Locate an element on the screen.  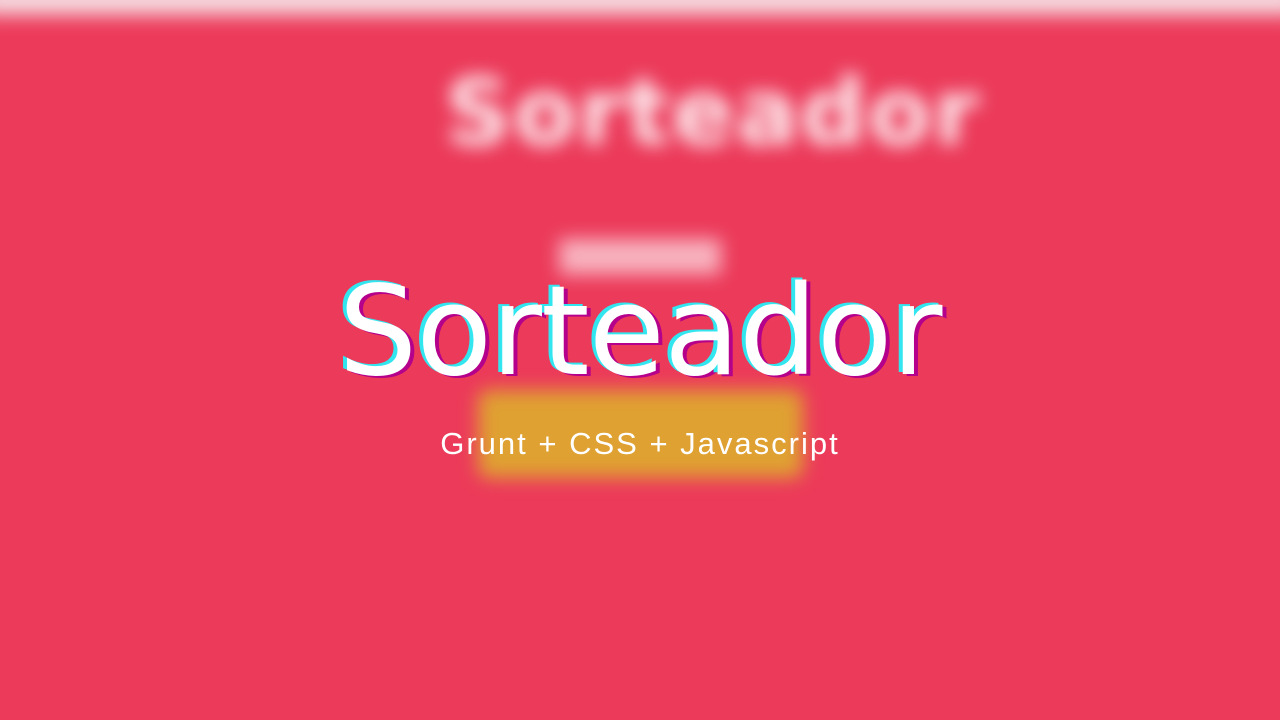
cover-title: Sorteador is located at coordinates (640, 332).